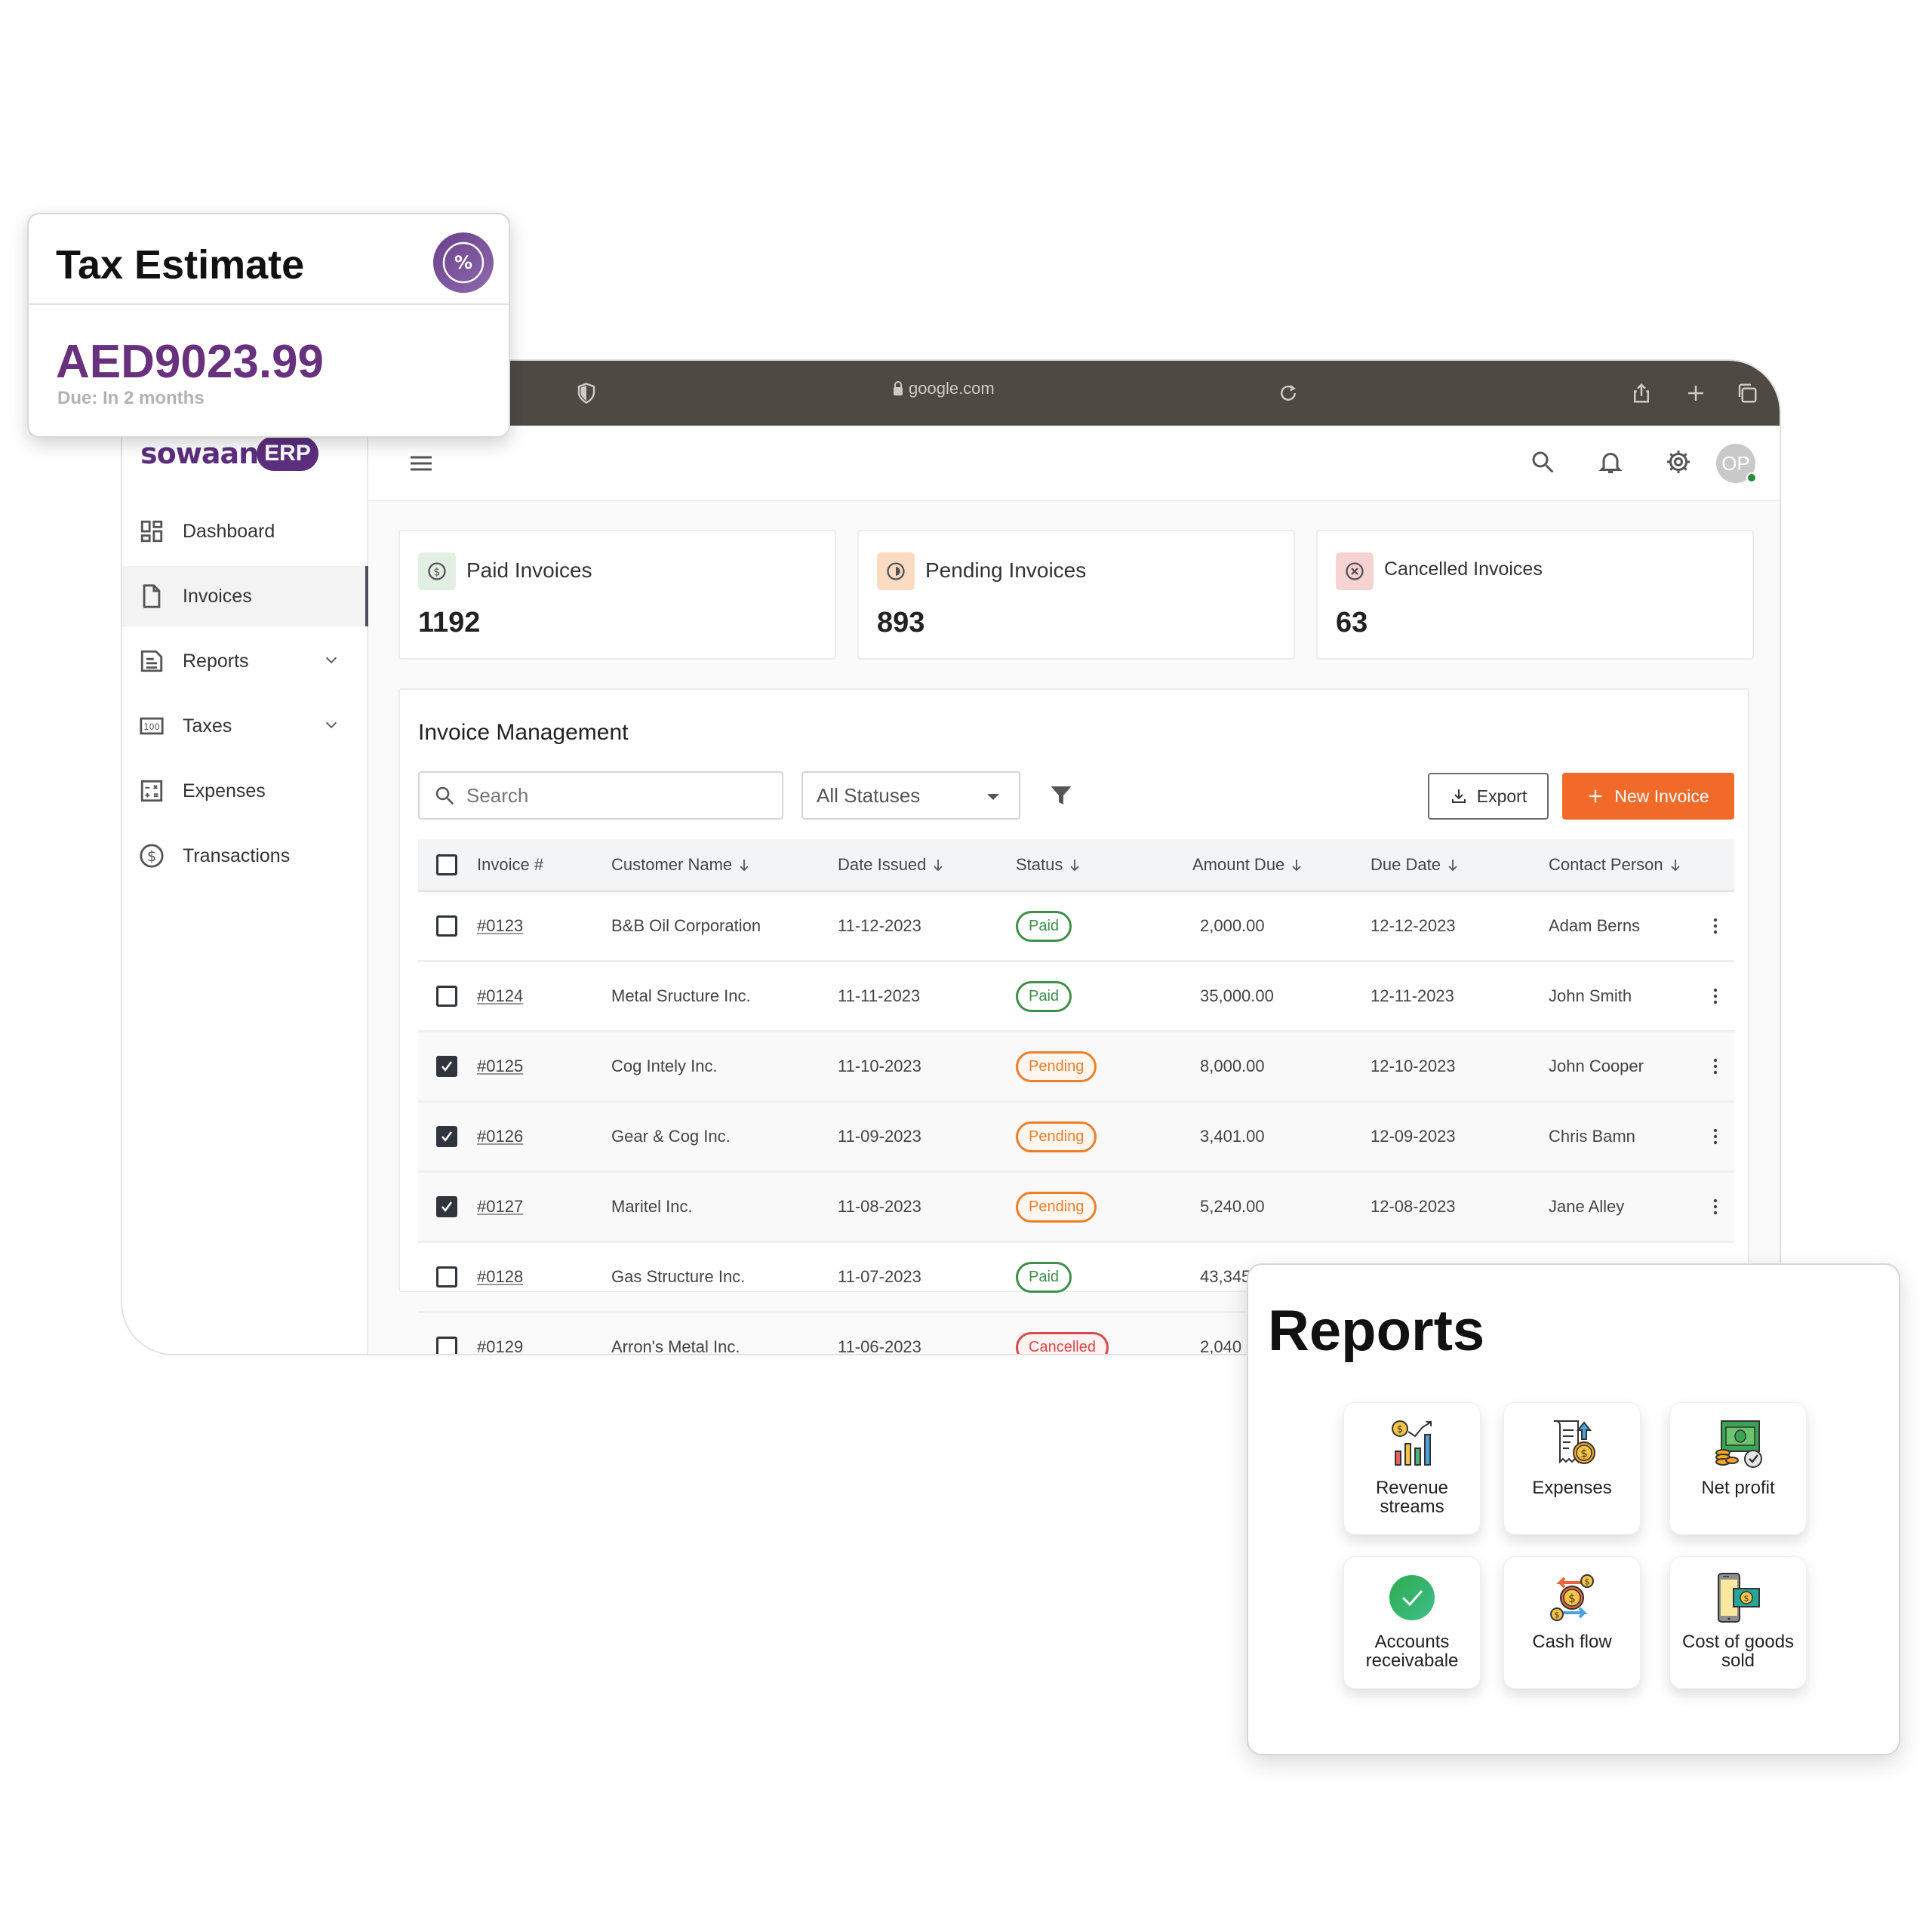  What do you see at coordinates (1413, 1136) in the screenshot?
I see `cell-due: 12-09-2023` at bounding box center [1413, 1136].